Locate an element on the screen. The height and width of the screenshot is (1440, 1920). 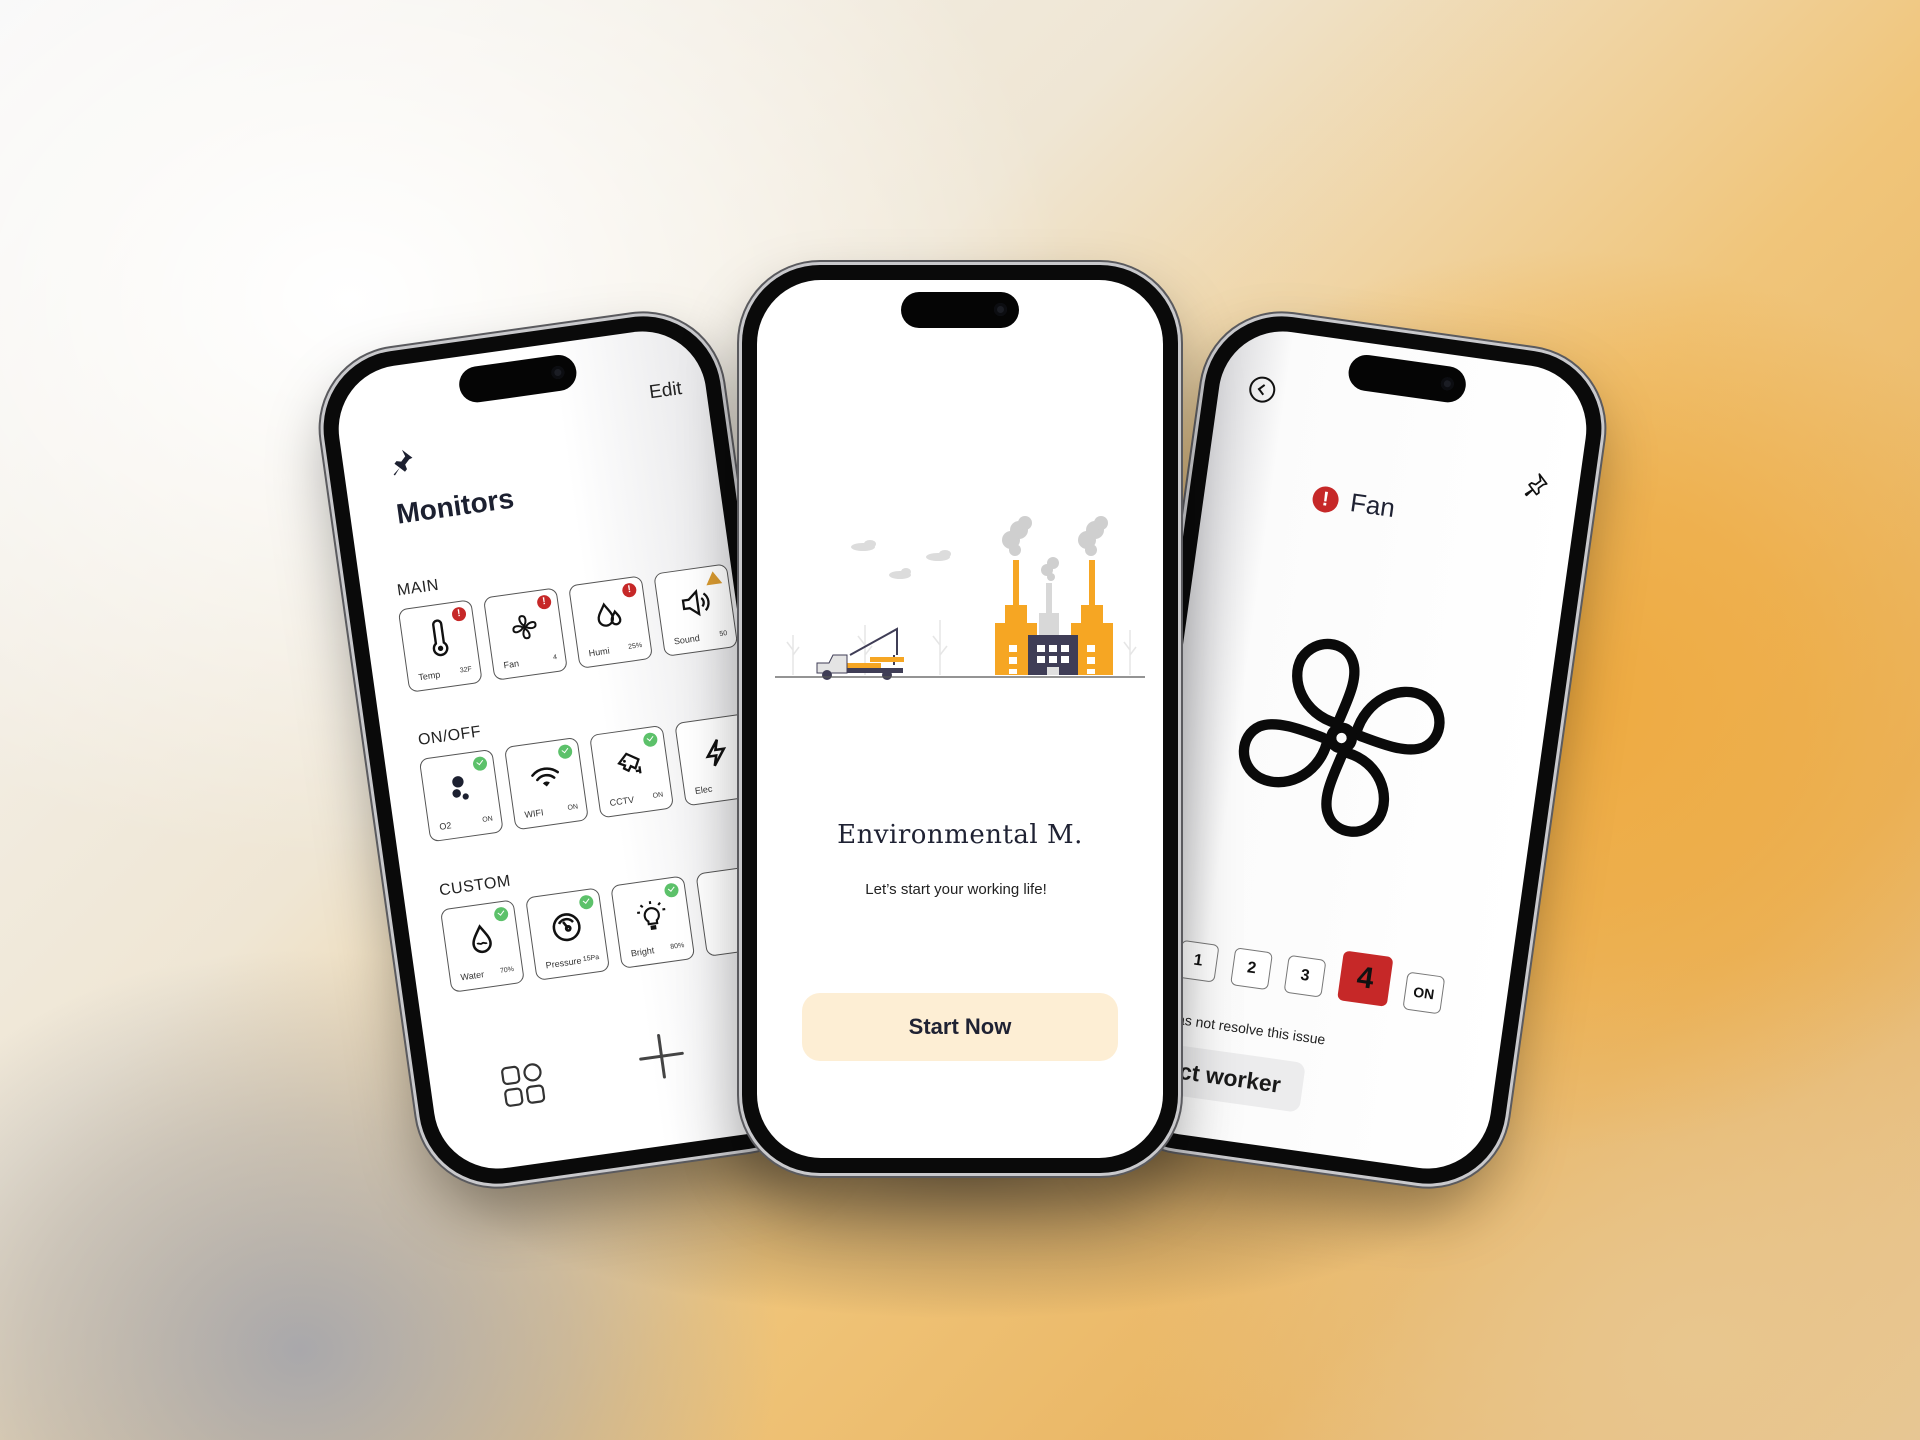
pin-outline-icon is located at coordinates (1535, 484).